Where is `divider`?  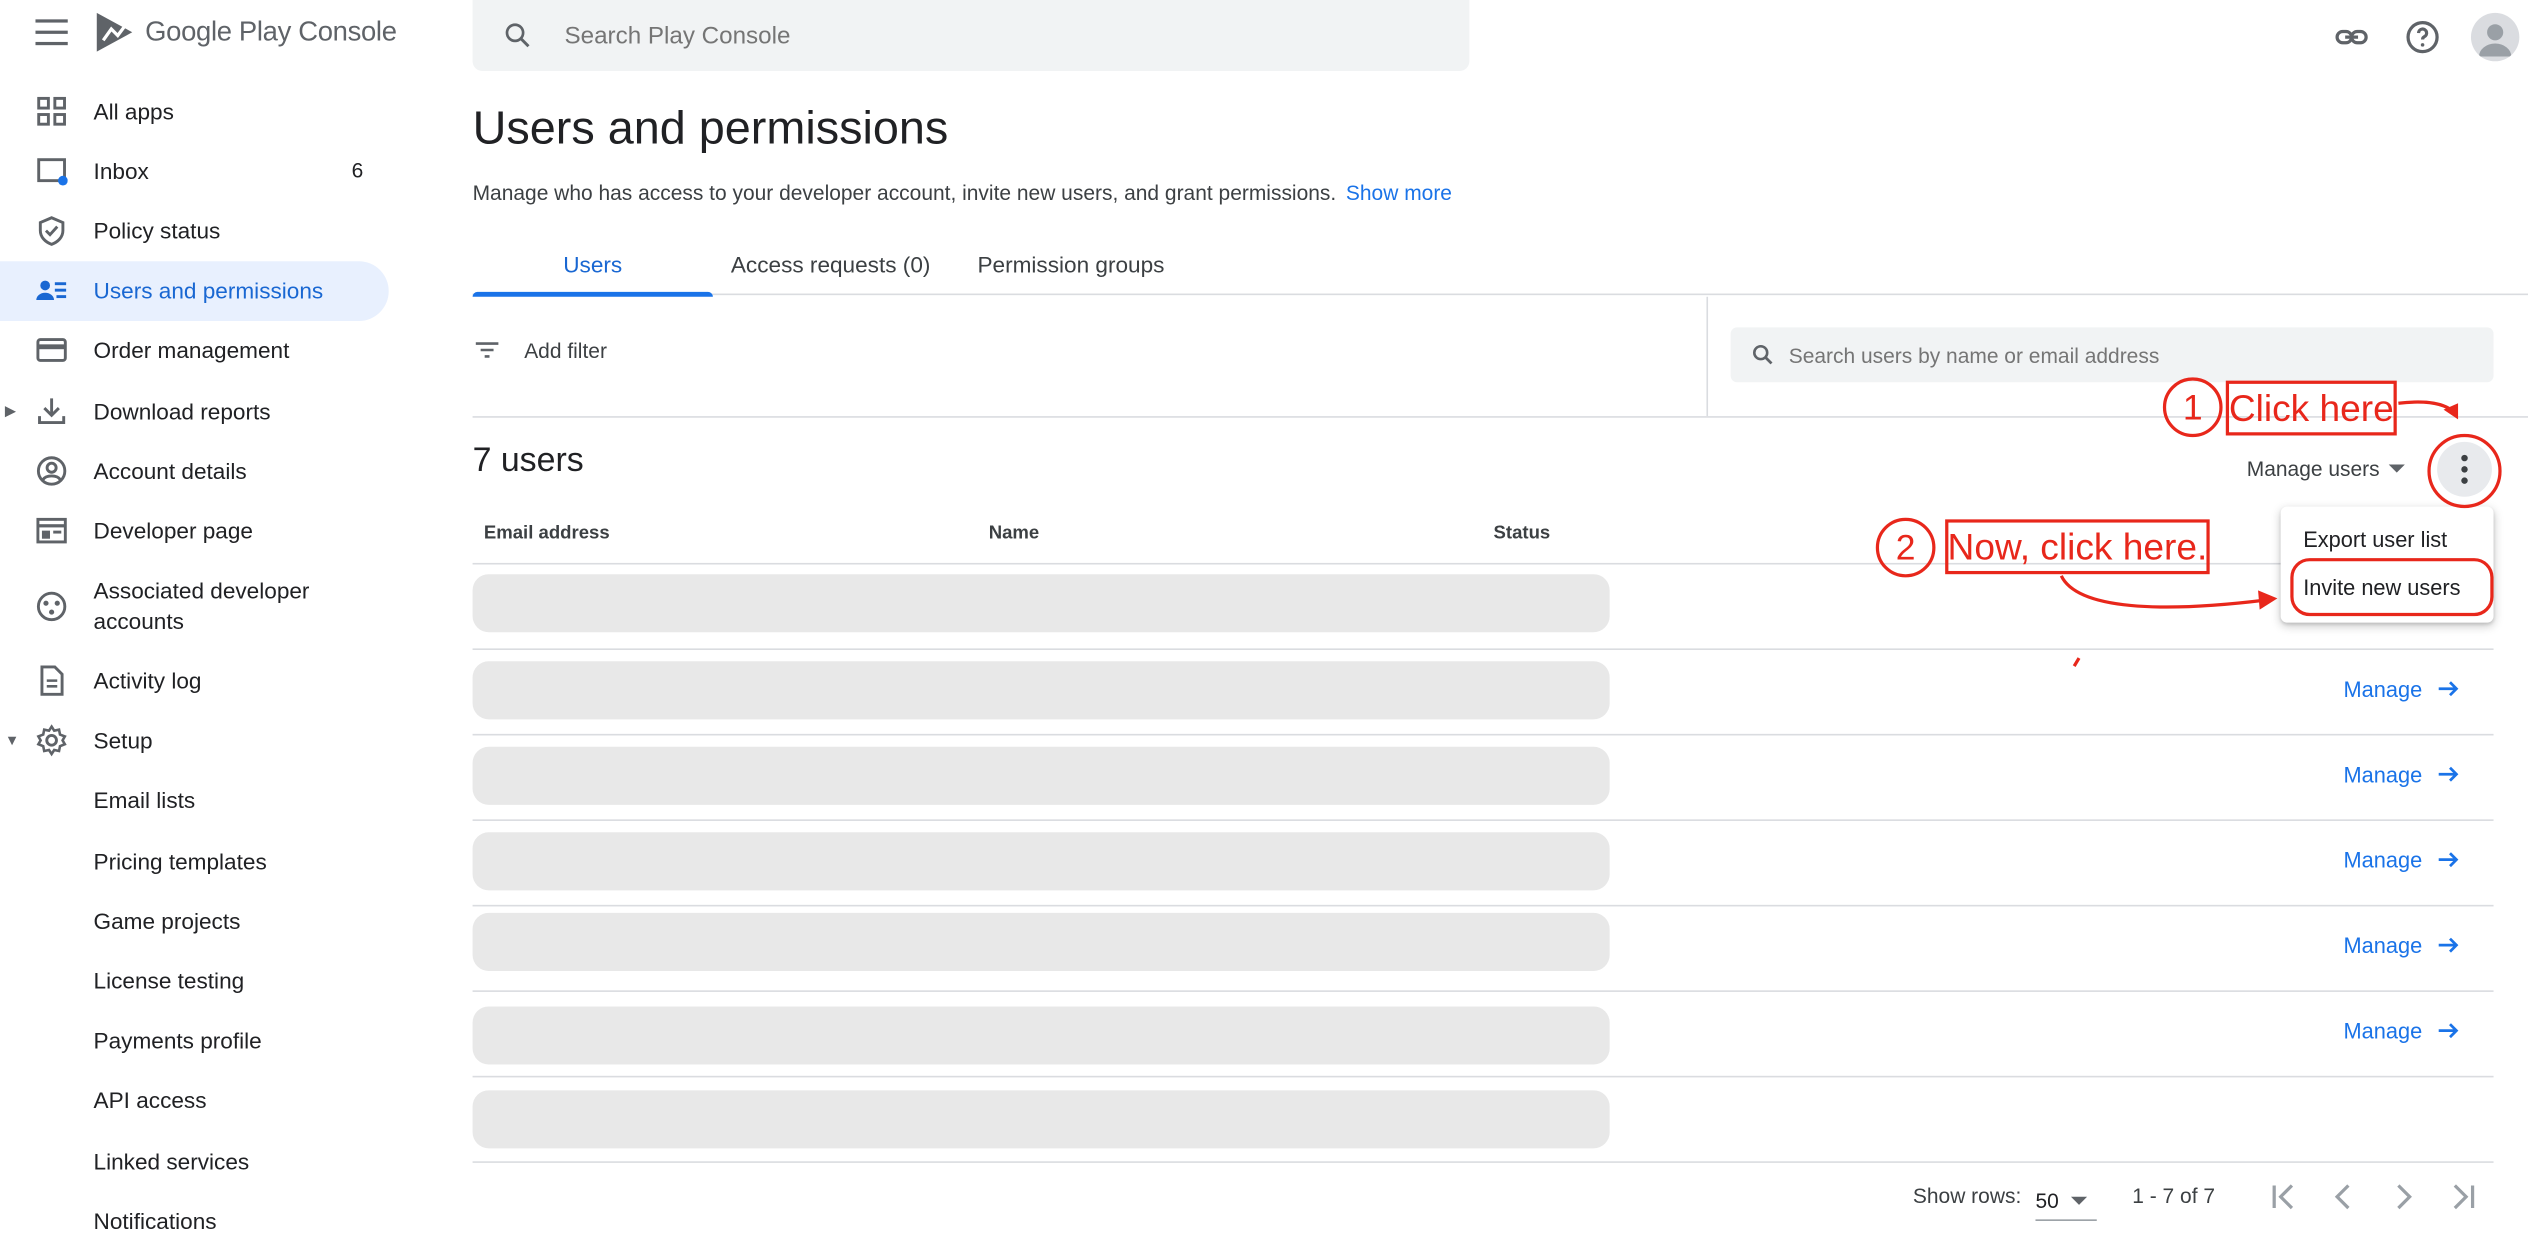 divider is located at coordinates (1707, 356).